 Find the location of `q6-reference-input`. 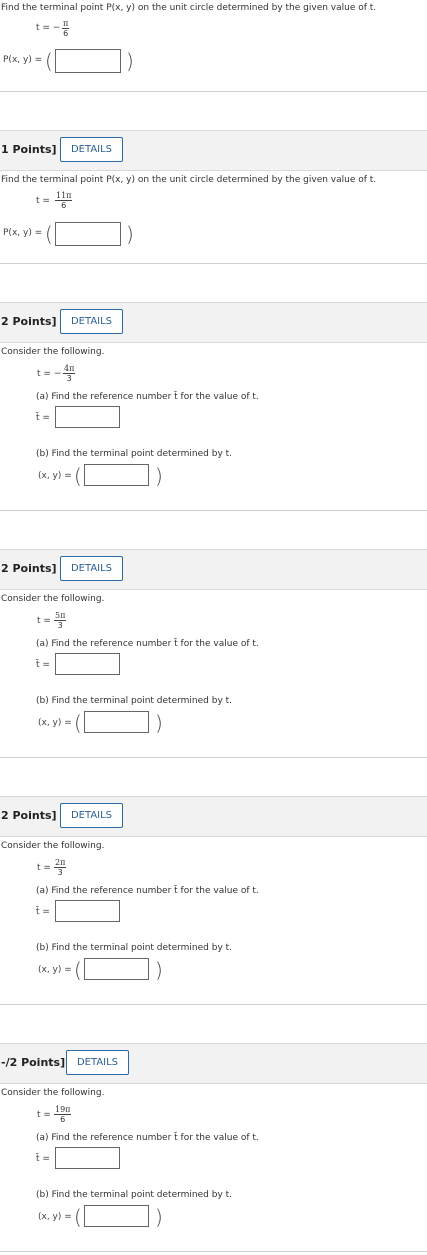

q6-reference-input is located at coordinates (87, 1158).